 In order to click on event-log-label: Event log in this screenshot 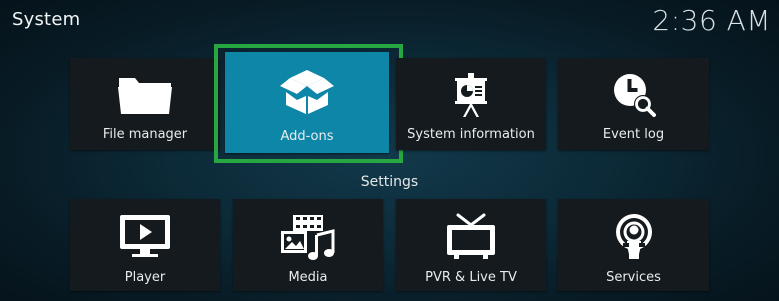, I will do `click(633, 134)`.